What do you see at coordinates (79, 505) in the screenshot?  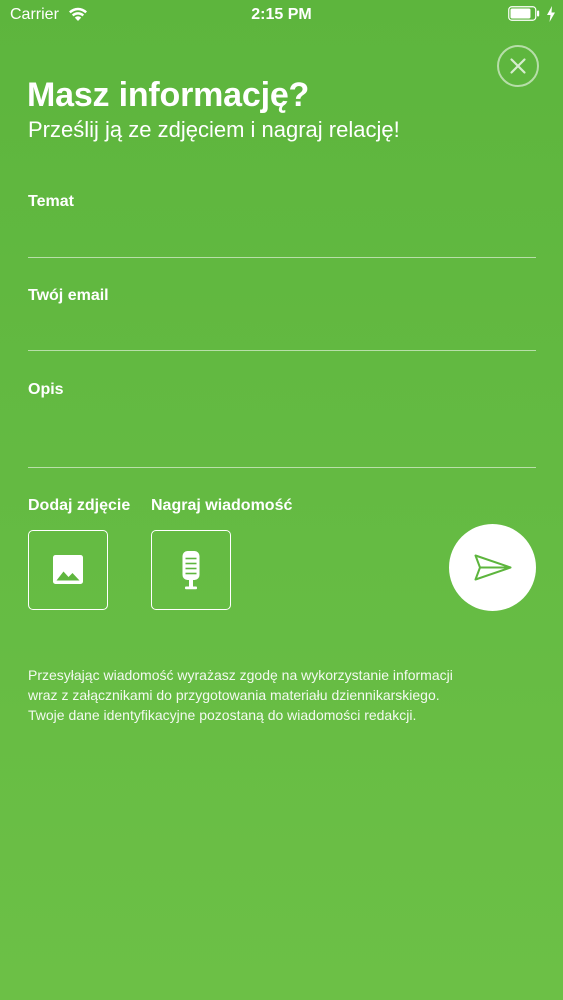 I see `add-photo-label: Dodaj zdjęcie` at bounding box center [79, 505].